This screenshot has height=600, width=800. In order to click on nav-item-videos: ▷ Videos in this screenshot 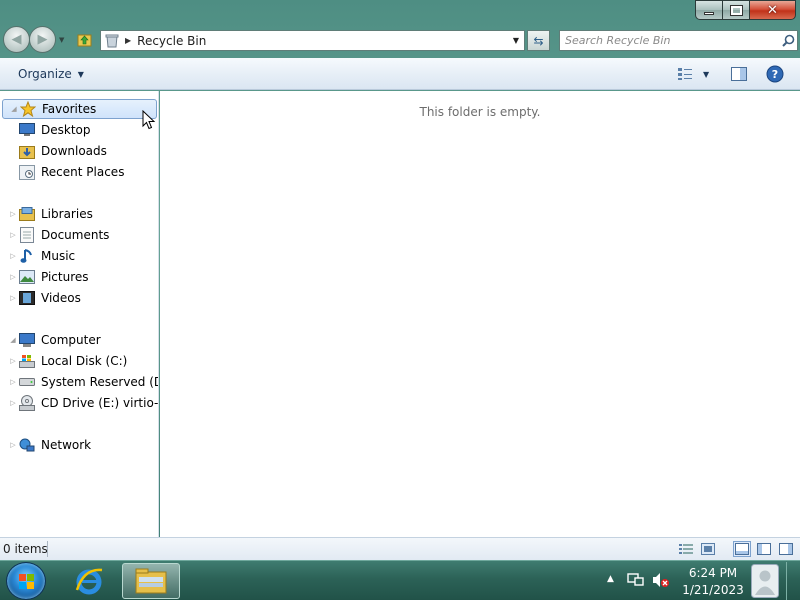, I will do `click(40, 298)`.